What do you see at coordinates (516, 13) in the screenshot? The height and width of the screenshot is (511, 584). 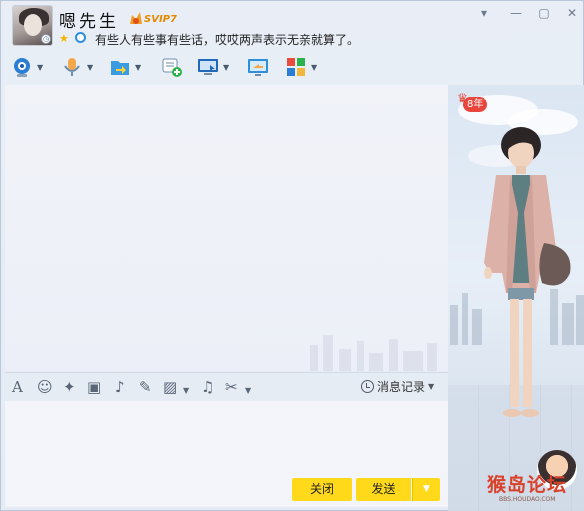 I see `minimize-button: —` at bounding box center [516, 13].